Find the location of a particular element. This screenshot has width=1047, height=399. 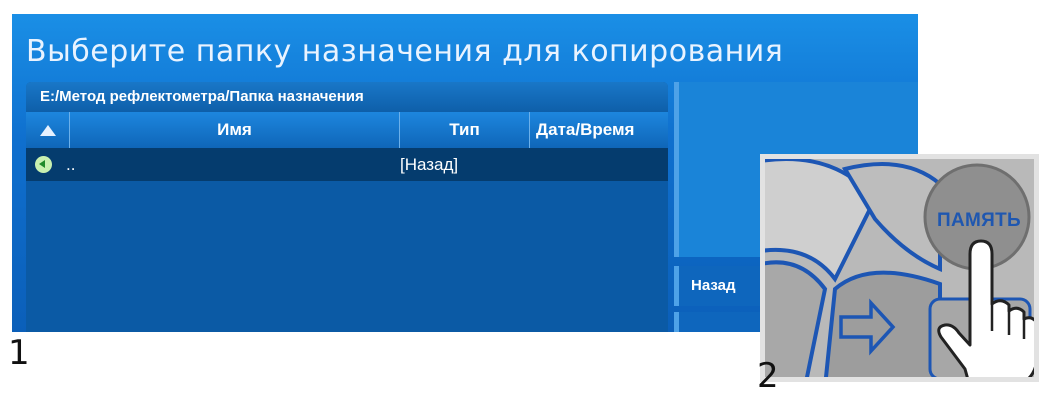

keypad-illustration is located at coordinates (899, 268).